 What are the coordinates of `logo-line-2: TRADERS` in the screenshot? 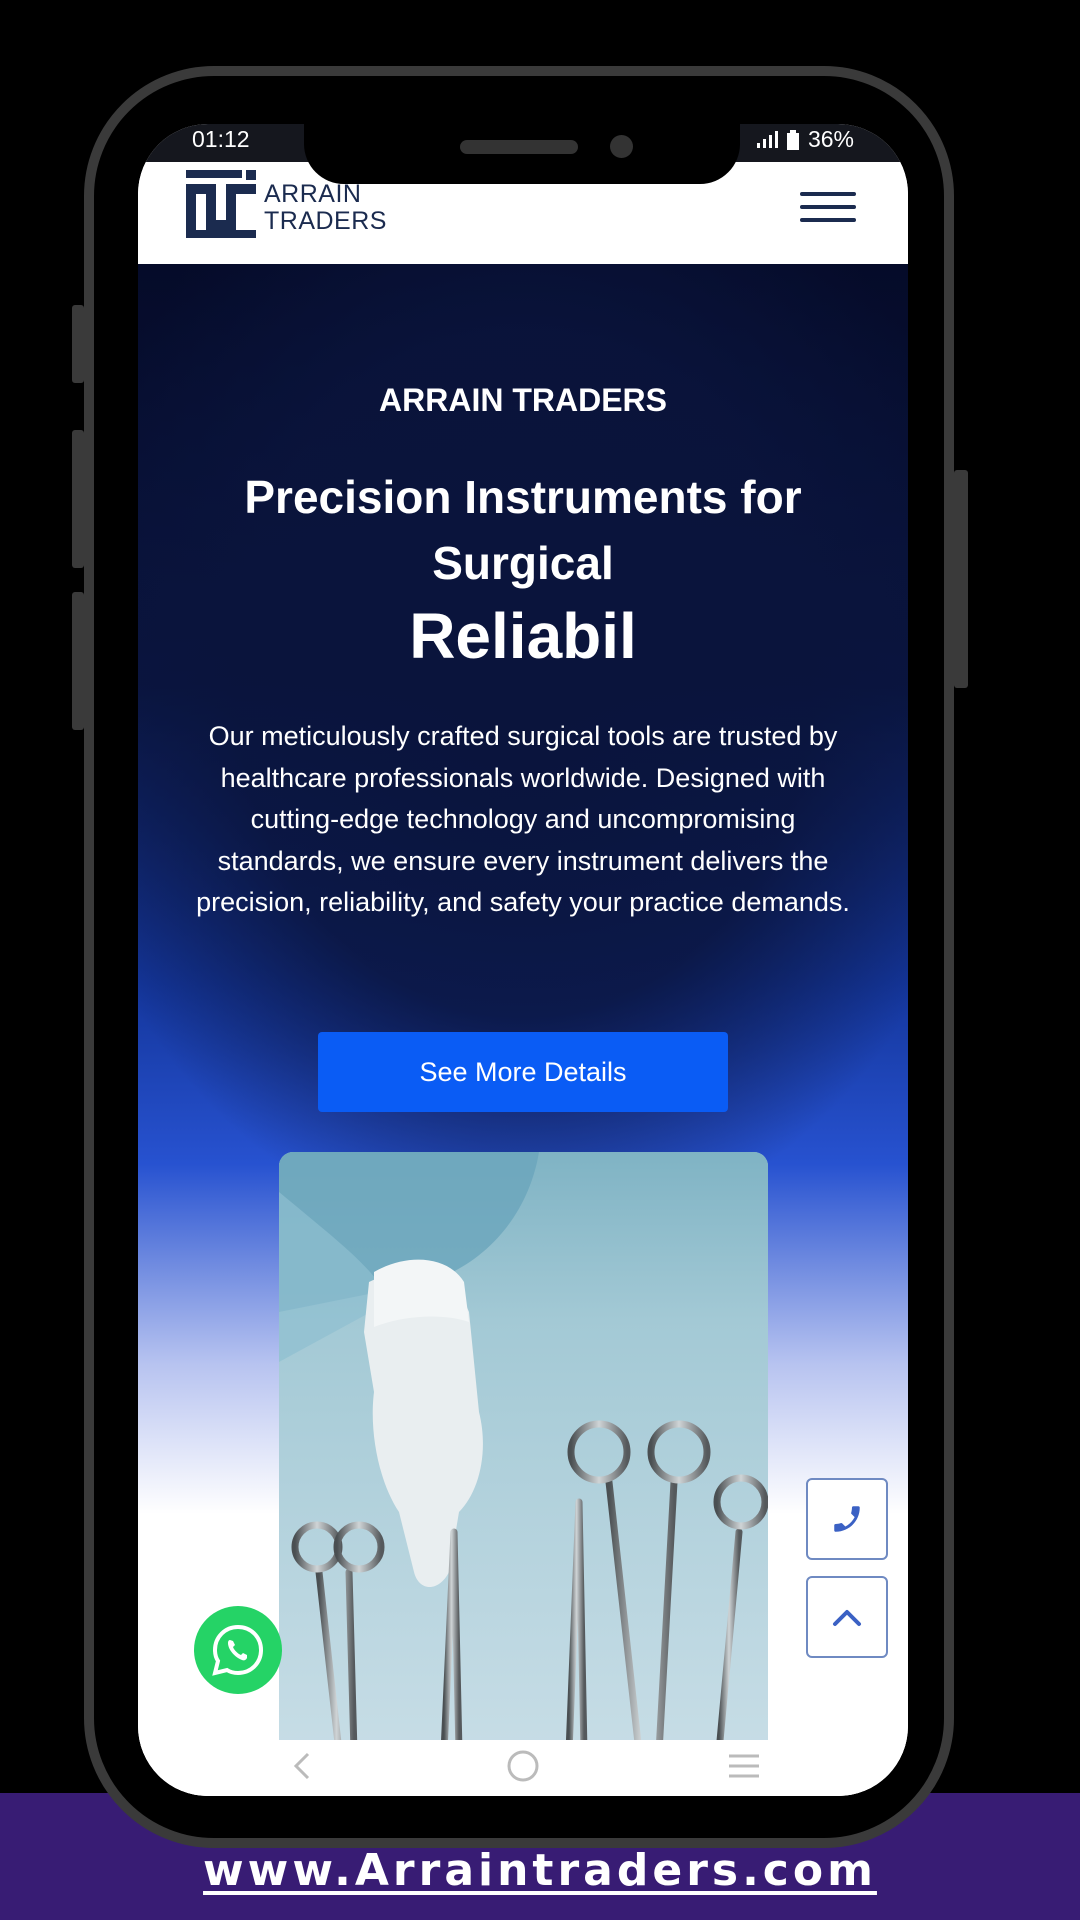 It's located at (325, 221).